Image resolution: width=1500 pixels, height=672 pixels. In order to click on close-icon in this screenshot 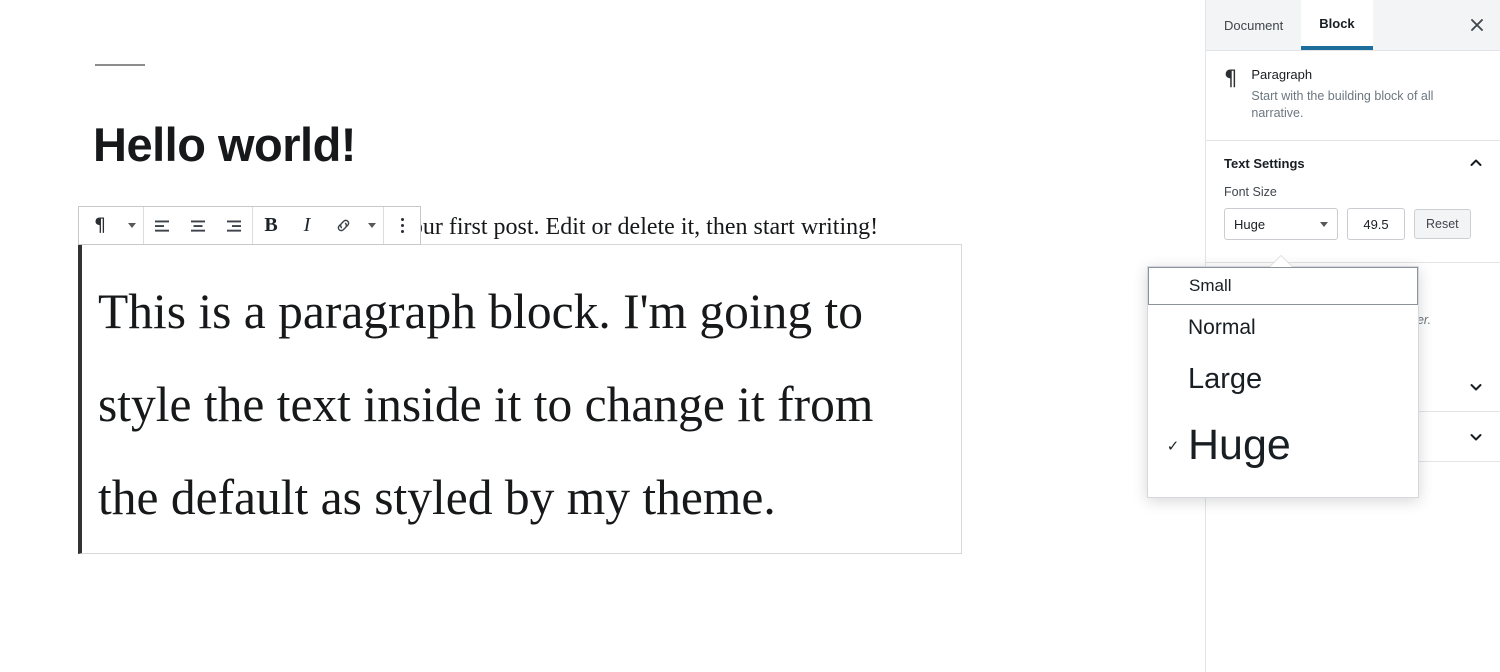, I will do `click(1477, 25)`.